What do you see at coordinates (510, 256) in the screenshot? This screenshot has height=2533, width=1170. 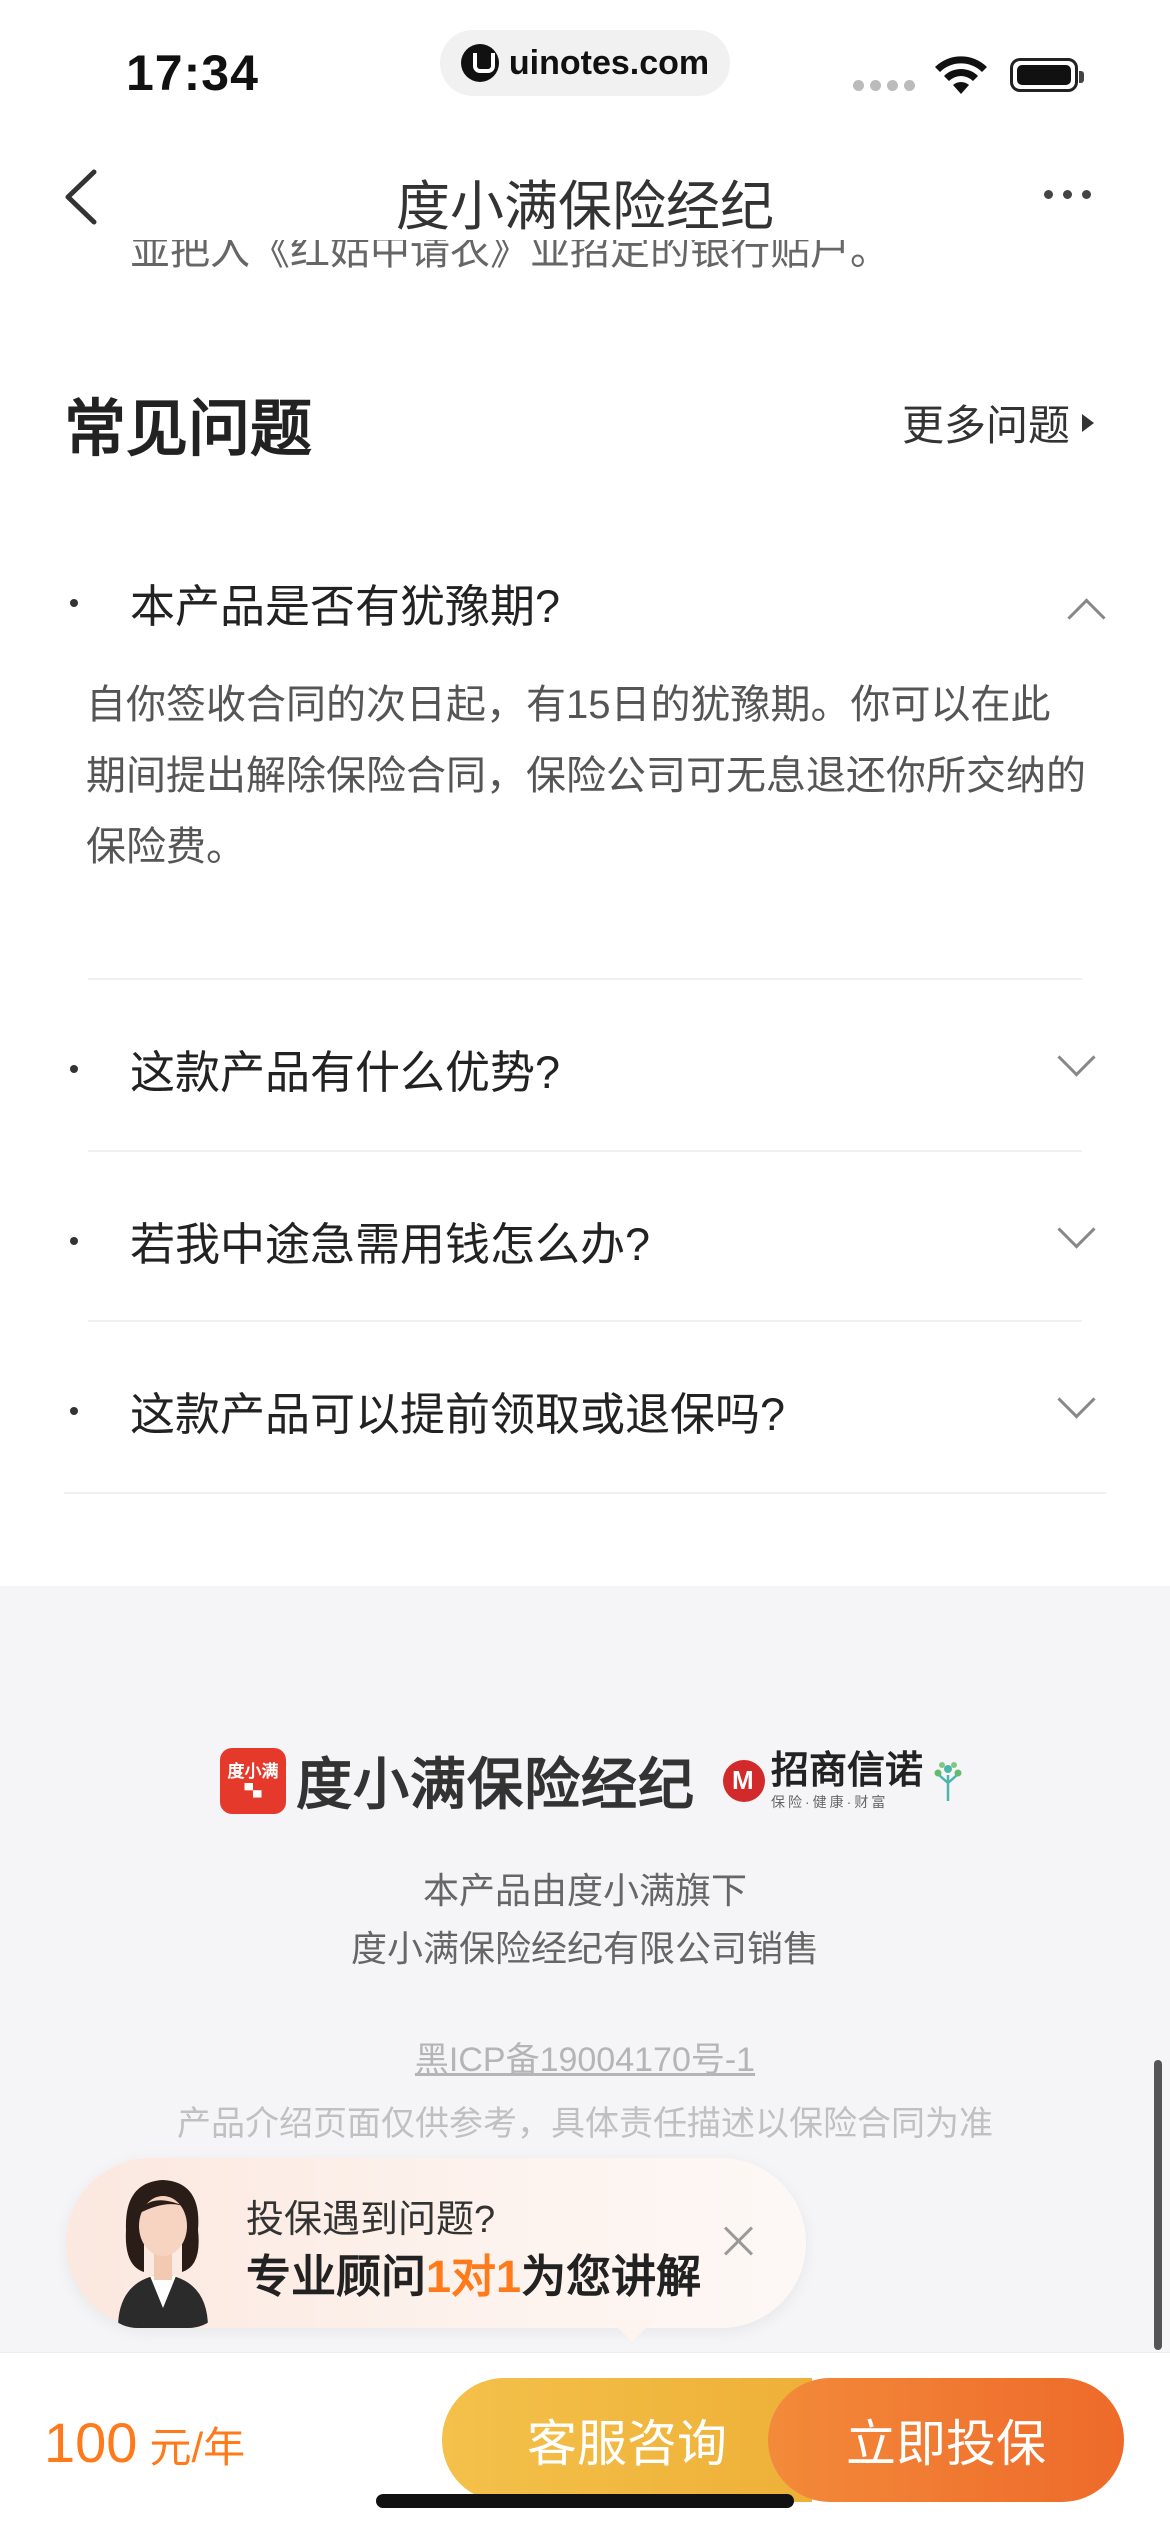 I see `clipped-previous-text: 並把入《红姑中请衣》业招定的银行贴户。` at bounding box center [510, 256].